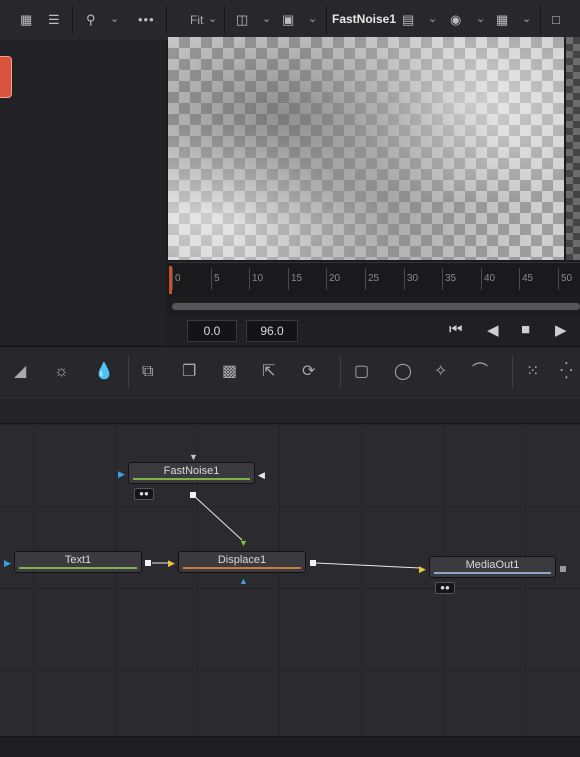  What do you see at coordinates (121, 474) in the screenshot?
I see `fastnoise-input-arrow: ▶` at bounding box center [121, 474].